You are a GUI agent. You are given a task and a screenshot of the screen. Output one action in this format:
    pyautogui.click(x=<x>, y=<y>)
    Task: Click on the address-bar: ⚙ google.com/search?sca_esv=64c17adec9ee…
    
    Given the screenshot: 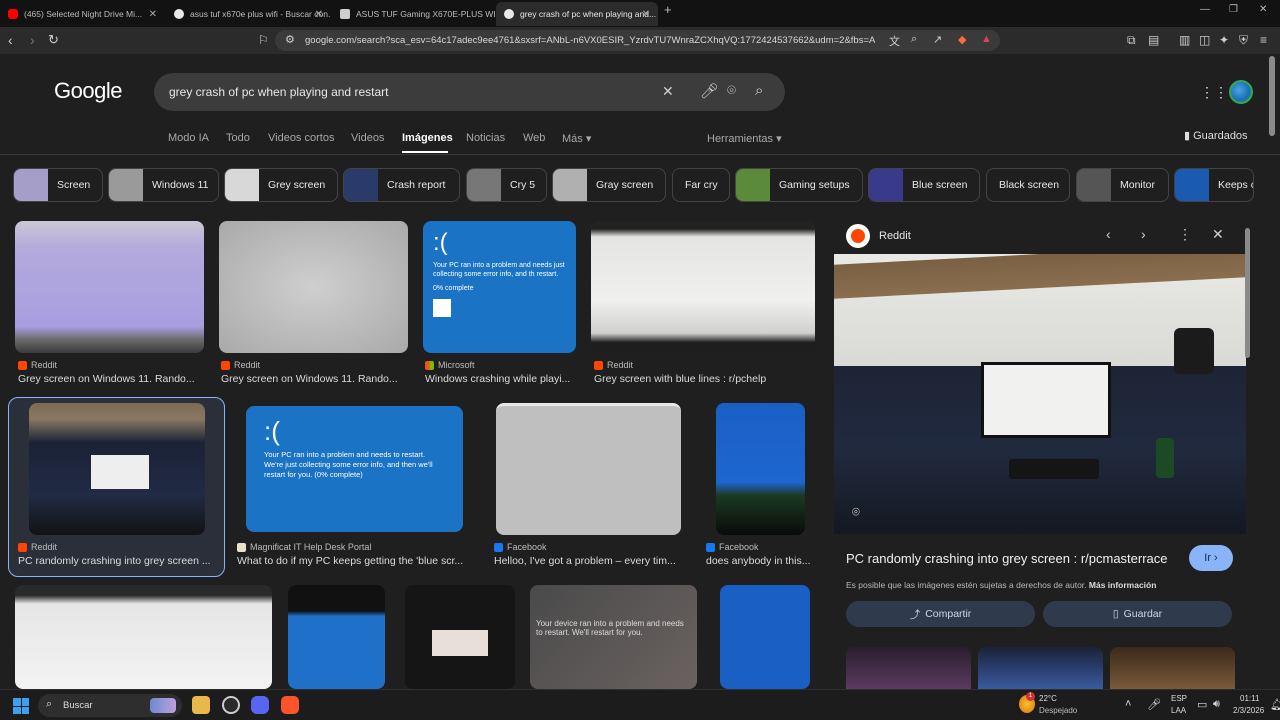 What is the action you would take?
    pyautogui.click(x=637, y=40)
    